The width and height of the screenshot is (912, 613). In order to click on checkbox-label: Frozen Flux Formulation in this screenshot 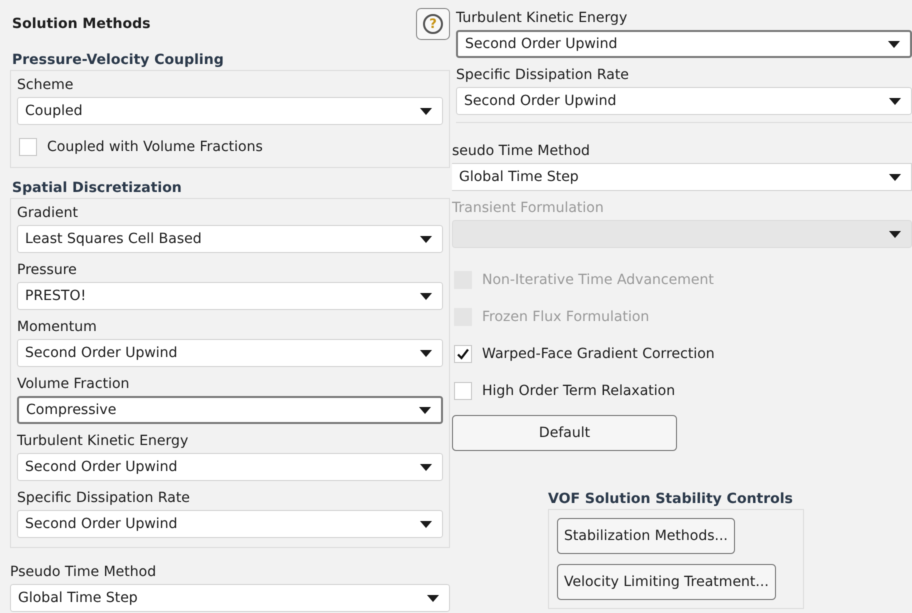, I will do `click(566, 316)`.